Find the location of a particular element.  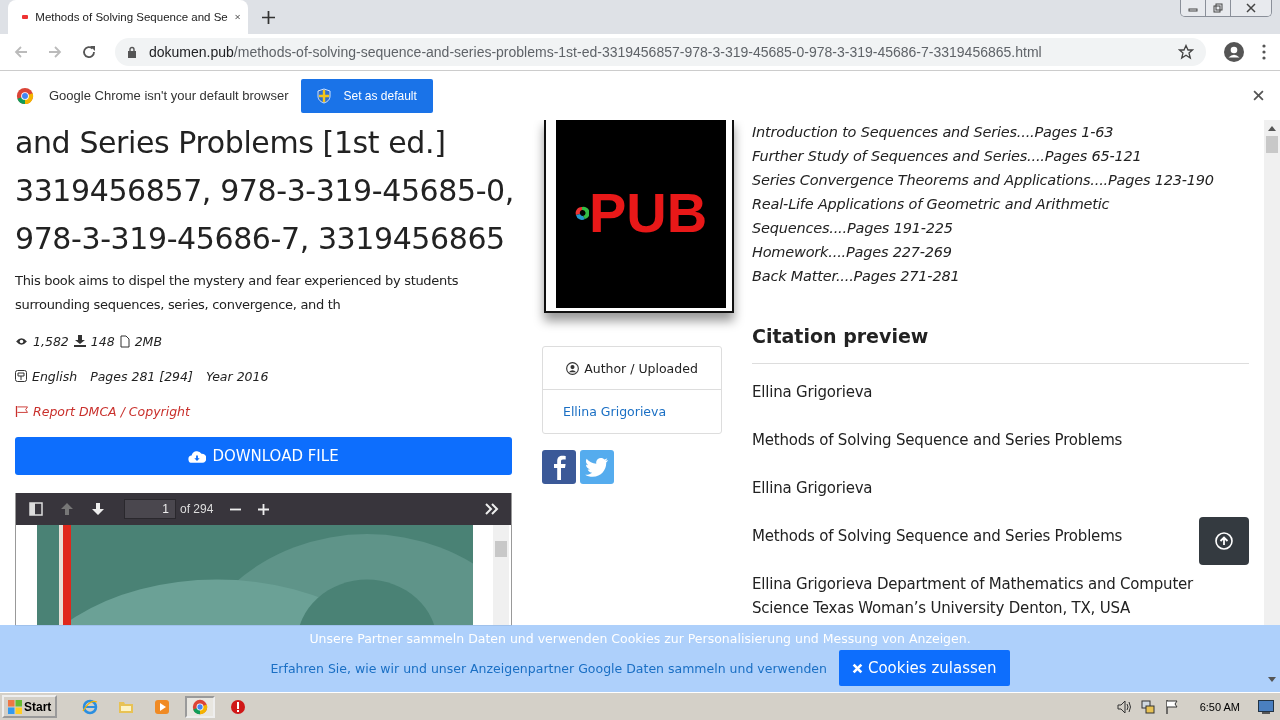

menu-icon is located at coordinates (1264, 52).